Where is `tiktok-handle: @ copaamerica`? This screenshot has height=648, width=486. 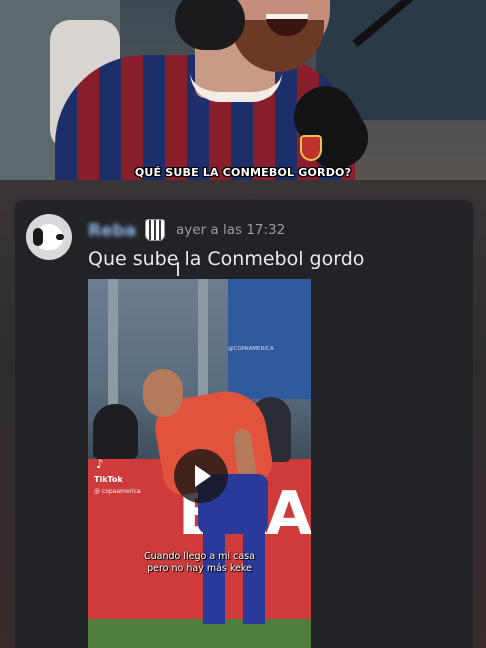 tiktok-handle: @ copaamerica is located at coordinates (117, 491).